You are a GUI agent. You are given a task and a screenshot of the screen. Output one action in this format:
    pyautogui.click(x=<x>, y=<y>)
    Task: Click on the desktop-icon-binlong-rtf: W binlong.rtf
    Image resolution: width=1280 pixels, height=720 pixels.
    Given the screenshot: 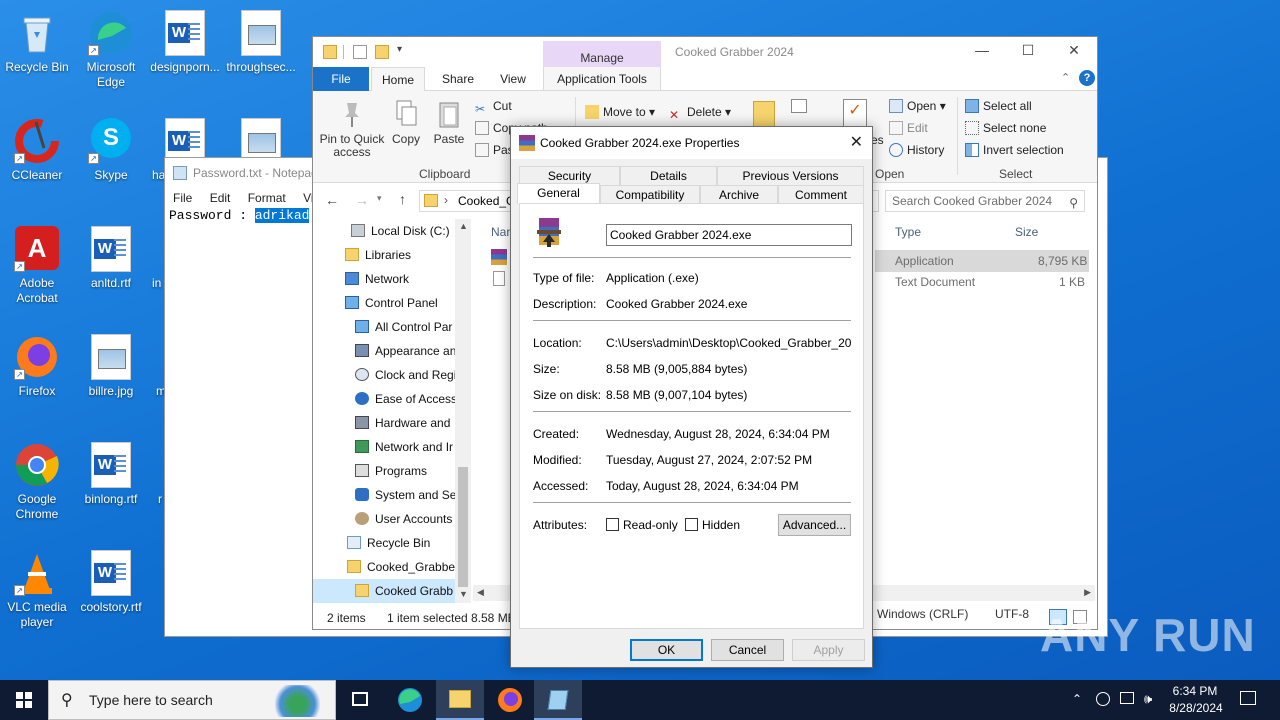 What is the action you would take?
    pyautogui.click(x=111, y=472)
    